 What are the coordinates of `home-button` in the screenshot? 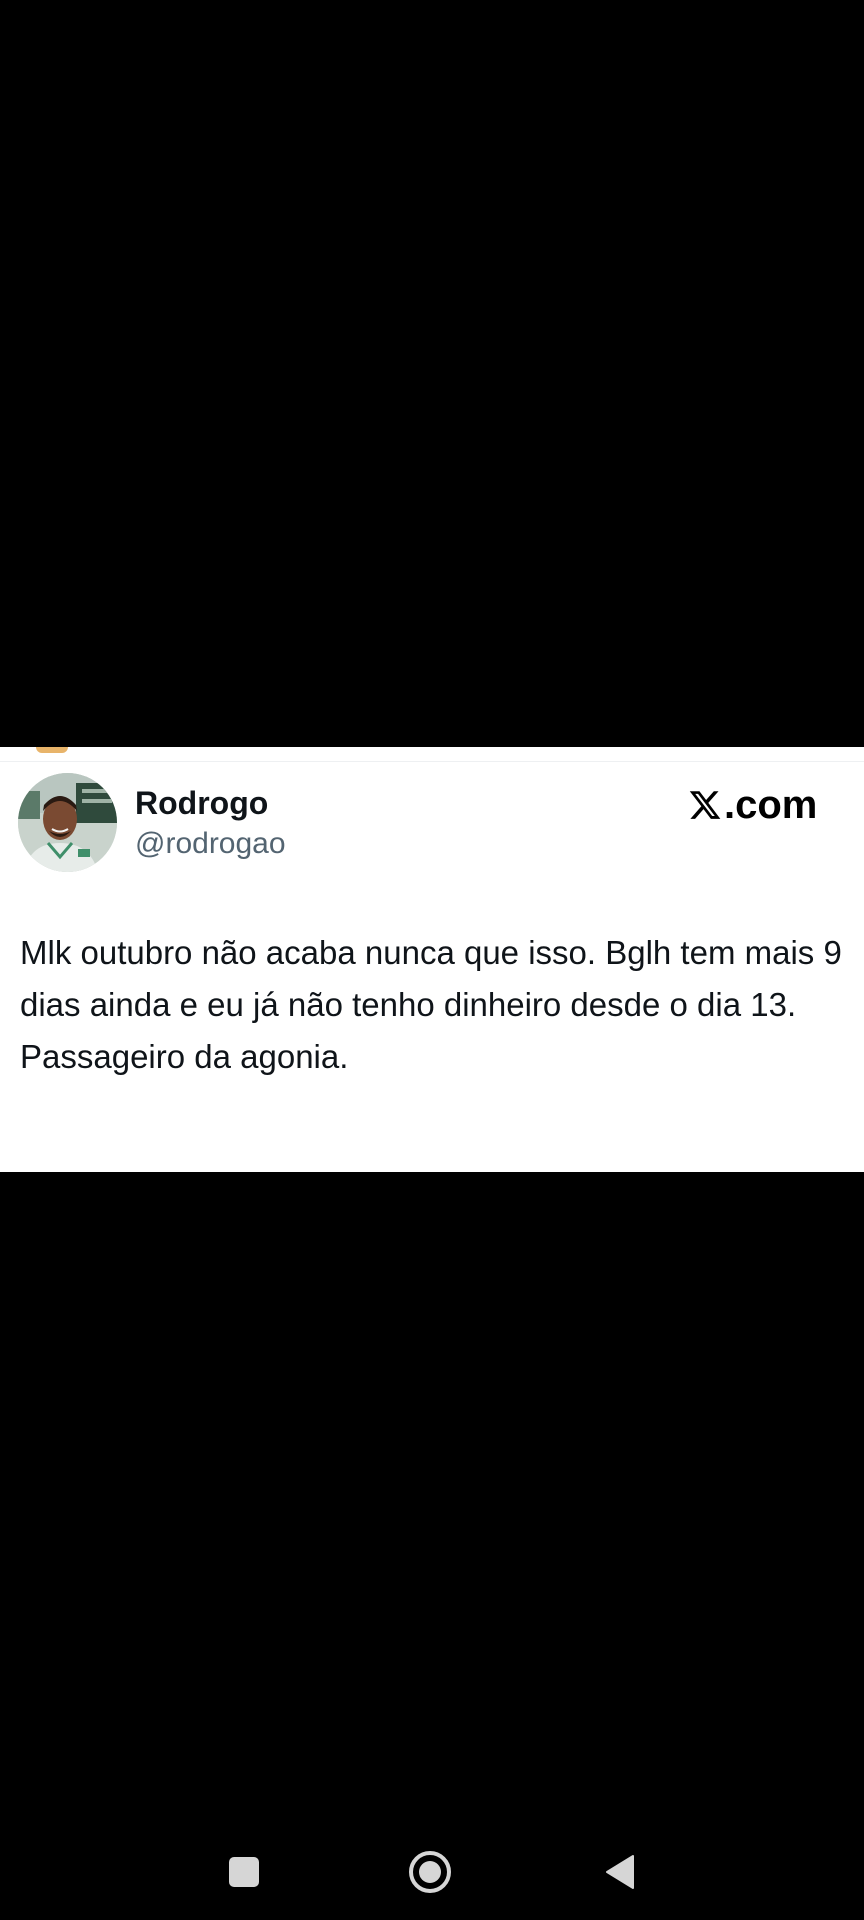 It's located at (430, 1872).